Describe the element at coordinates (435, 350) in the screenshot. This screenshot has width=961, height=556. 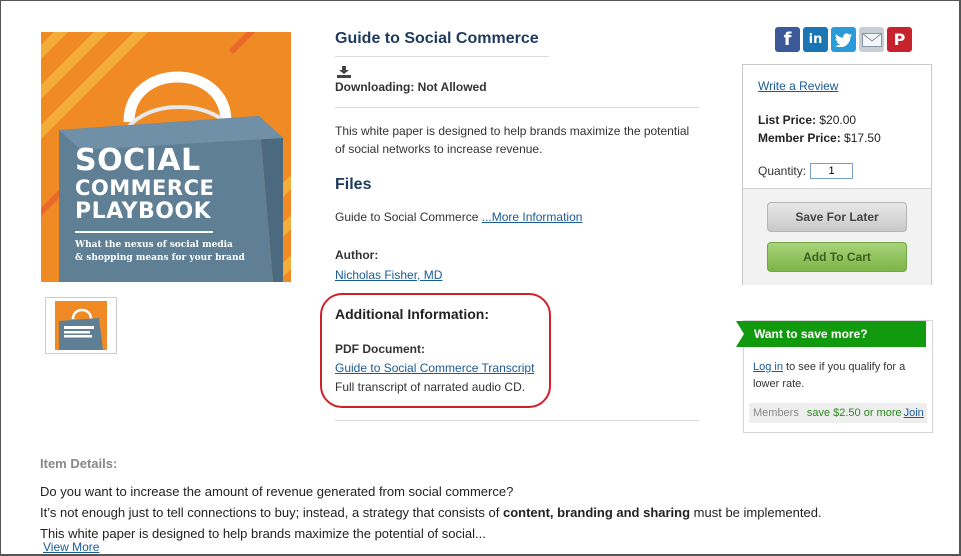
I see `highlight-annotation` at that location.